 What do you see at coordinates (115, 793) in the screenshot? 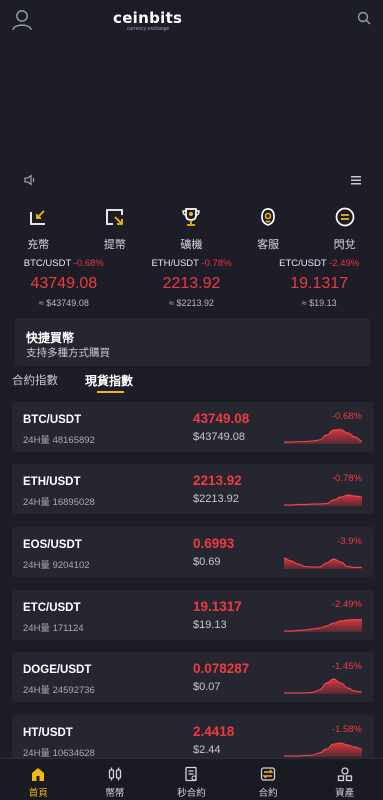
I see `nav-label: 幣幣` at bounding box center [115, 793].